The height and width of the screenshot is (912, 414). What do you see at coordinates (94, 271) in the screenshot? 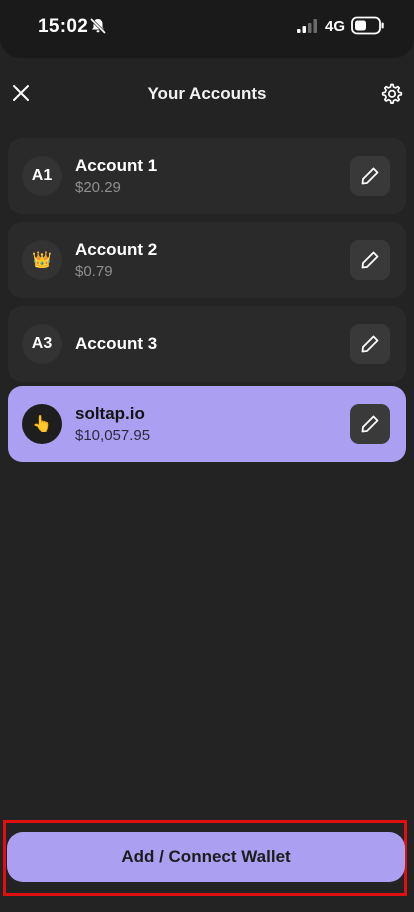
I see `account-balance: $0.79` at bounding box center [94, 271].